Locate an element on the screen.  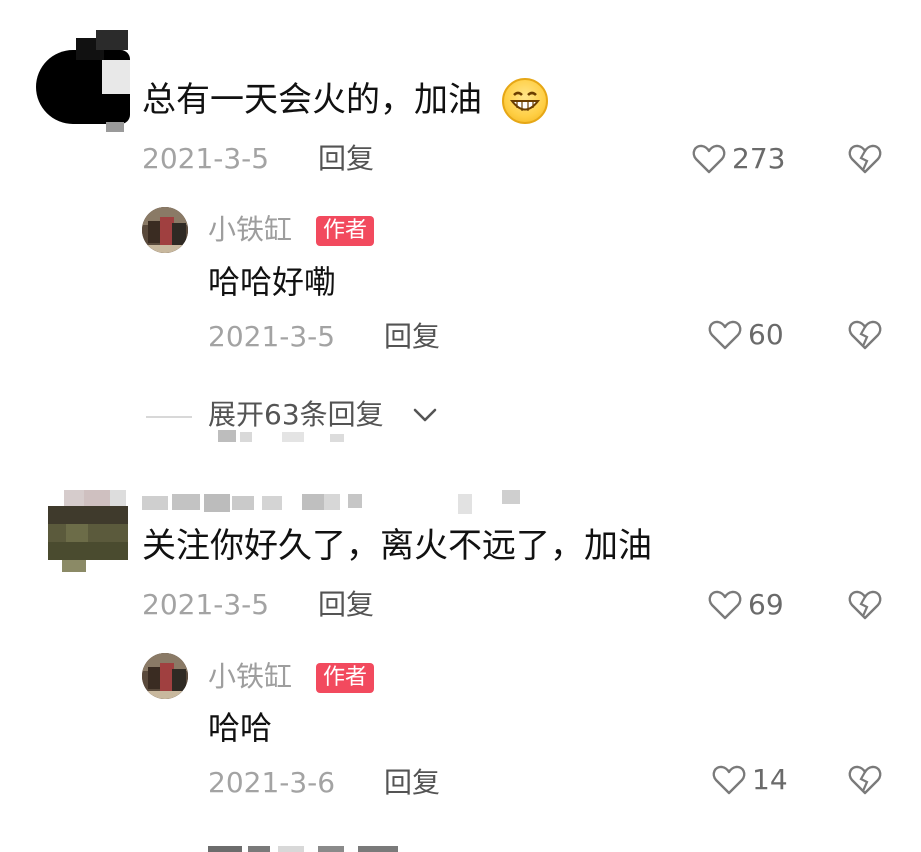
comment-text: 关注你好久了，离火不远了，加油 is located at coordinates (397, 546).